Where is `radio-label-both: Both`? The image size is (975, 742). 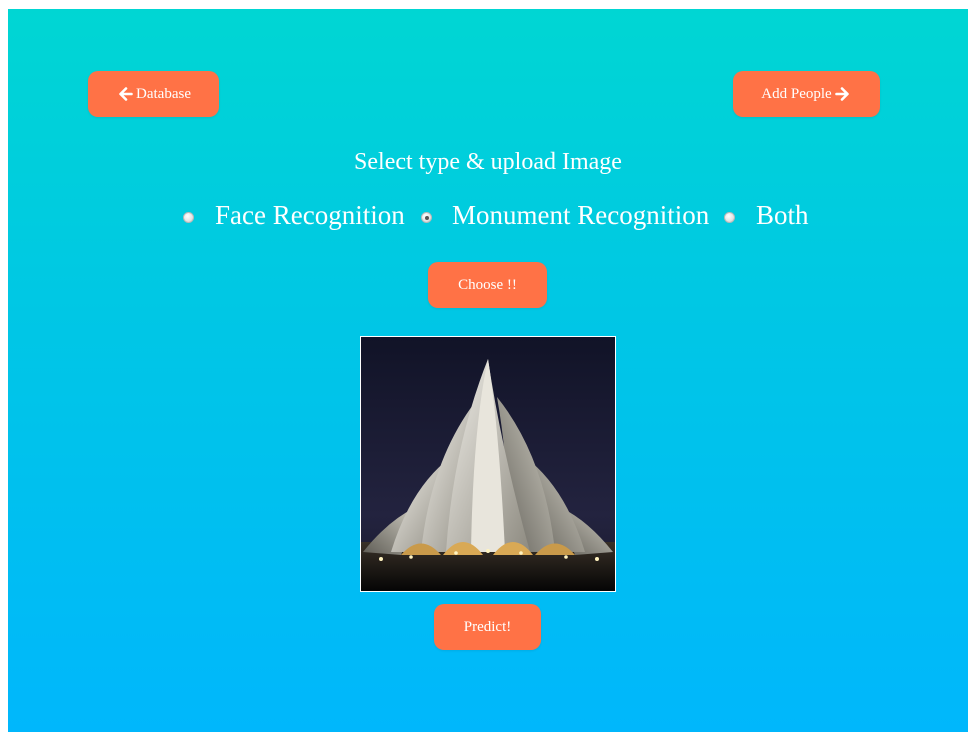 radio-label-both: Both is located at coordinates (782, 215).